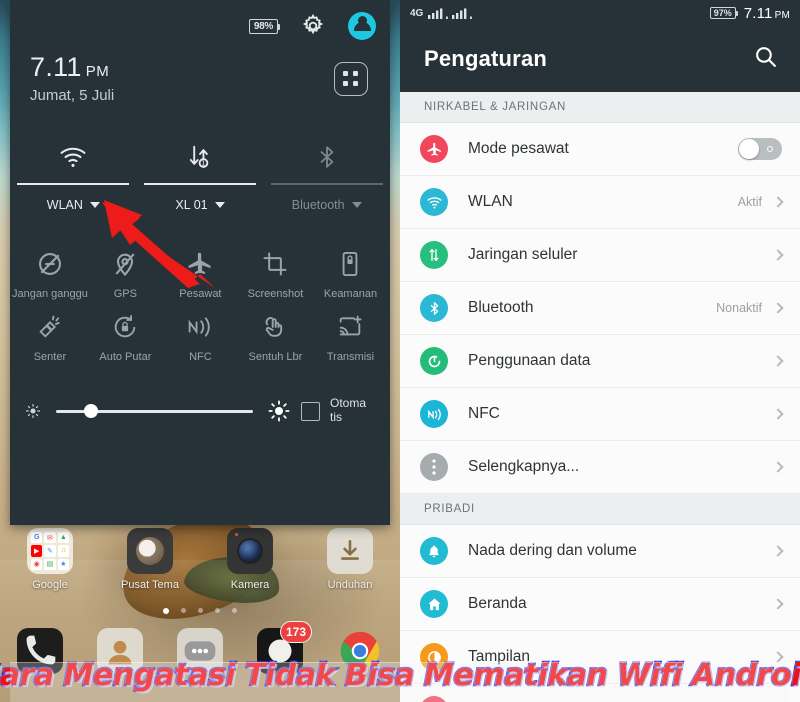  What do you see at coordinates (90, 411) in the screenshot?
I see `slider-knob` at bounding box center [90, 411].